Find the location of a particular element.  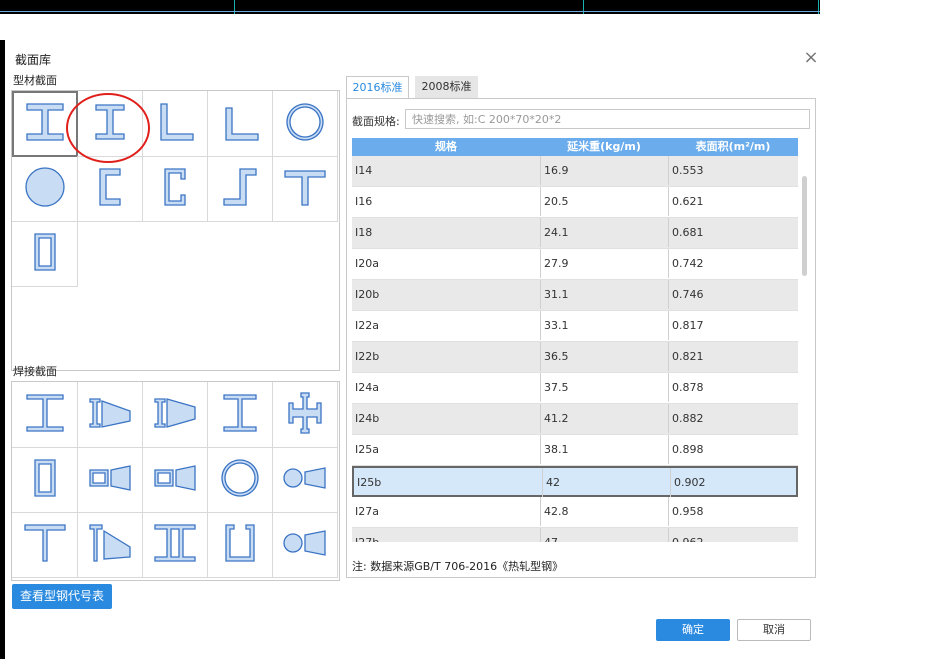

tapered-box-2-icon is located at coordinates (175, 480).